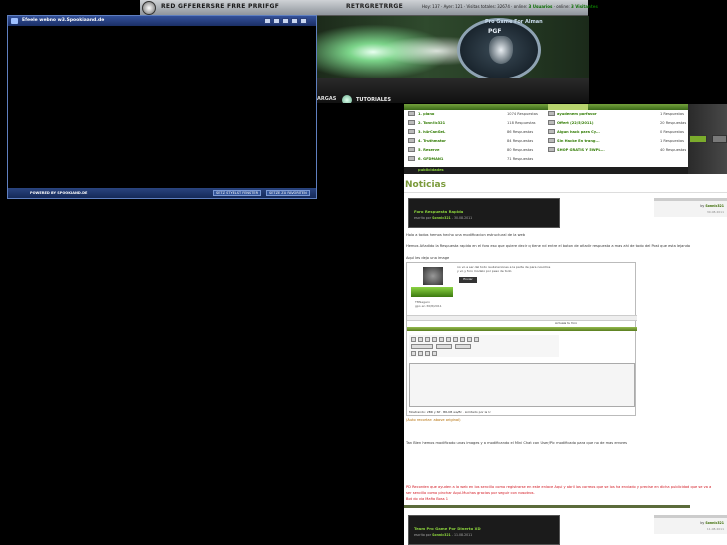  Describe the element at coordinates (373, 100) in the screenshot. I see `nav-item-tutoriales: TUTORIALES` at that location.